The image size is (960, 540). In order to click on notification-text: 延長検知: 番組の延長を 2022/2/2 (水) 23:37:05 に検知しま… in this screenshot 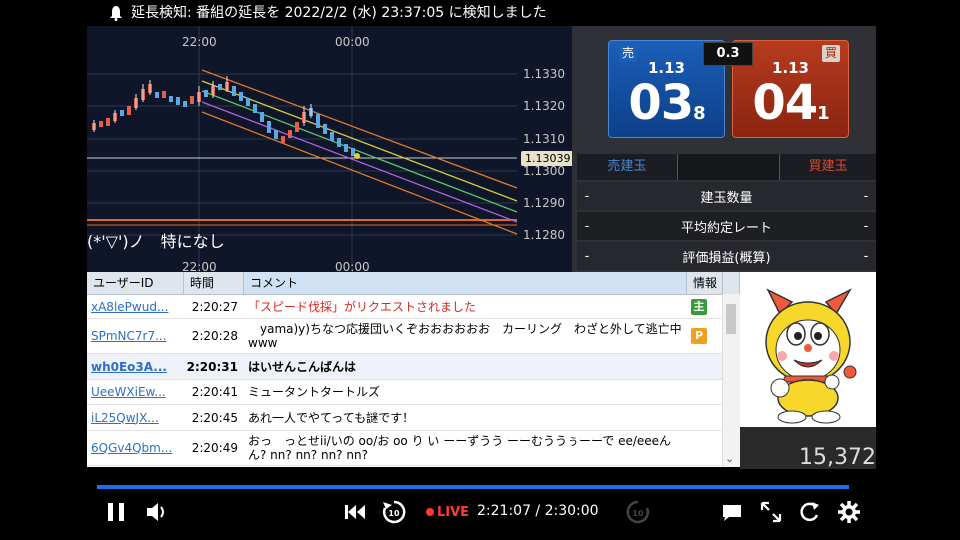, I will do `click(339, 13)`.